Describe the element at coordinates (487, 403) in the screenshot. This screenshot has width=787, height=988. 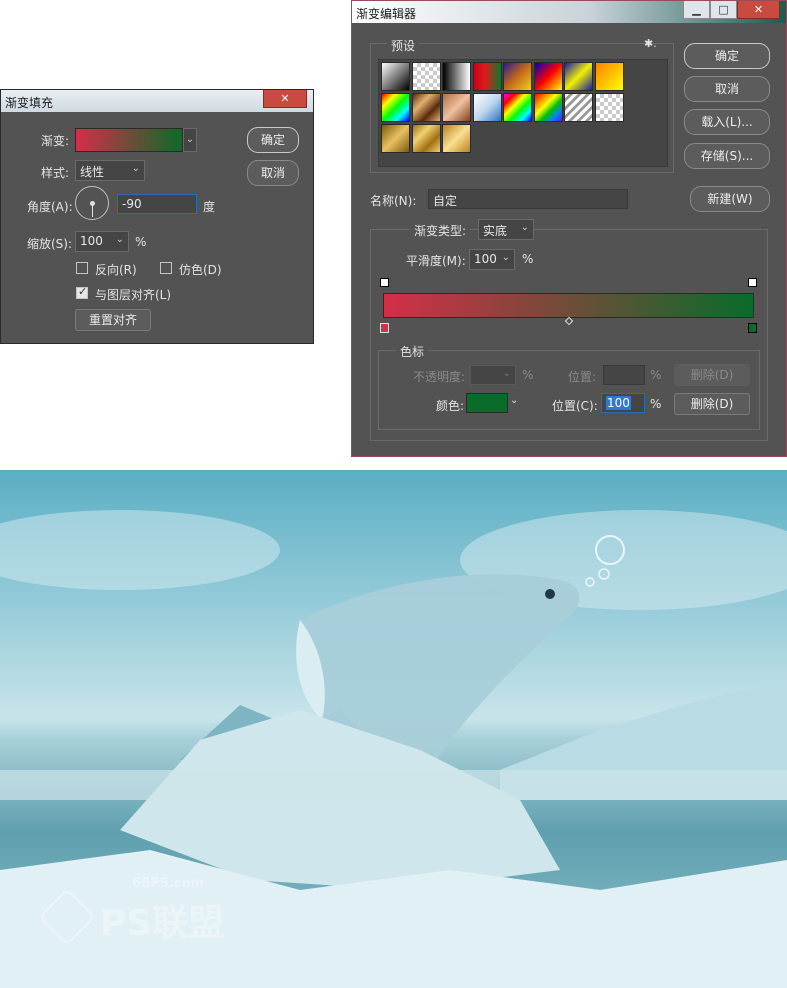
I see `color-swatch` at that location.